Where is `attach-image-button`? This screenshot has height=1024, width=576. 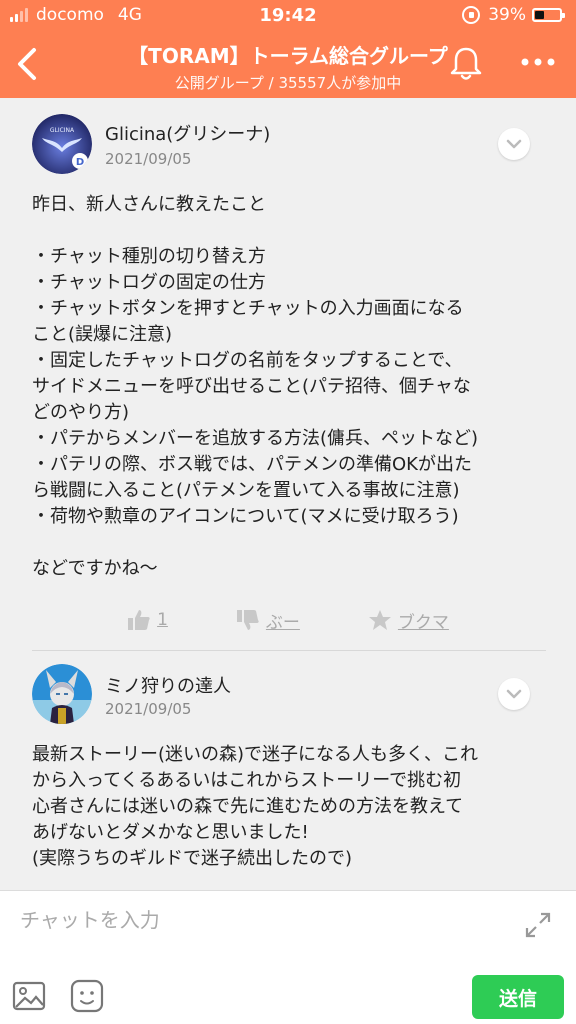 attach-image-button is located at coordinates (29, 996).